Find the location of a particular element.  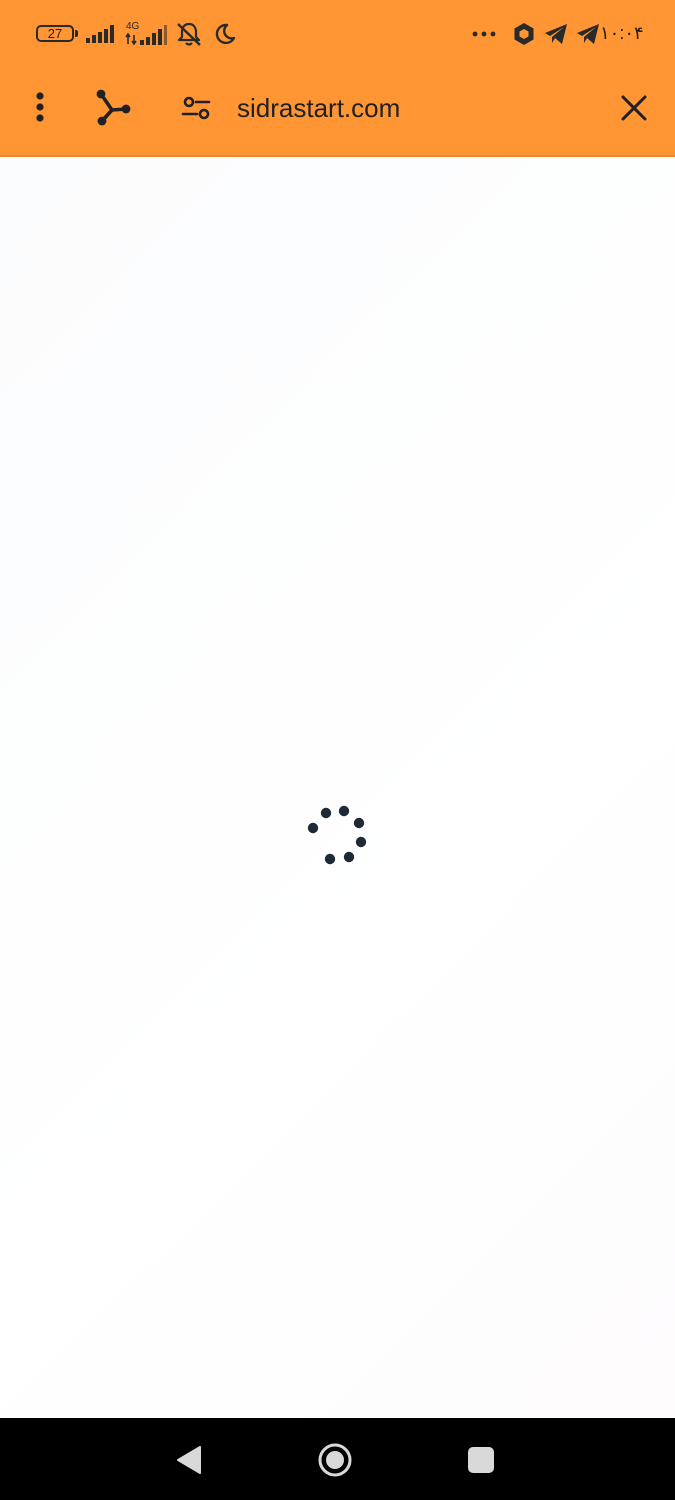

system-nav-bar is located at coordinates (337, 1459).